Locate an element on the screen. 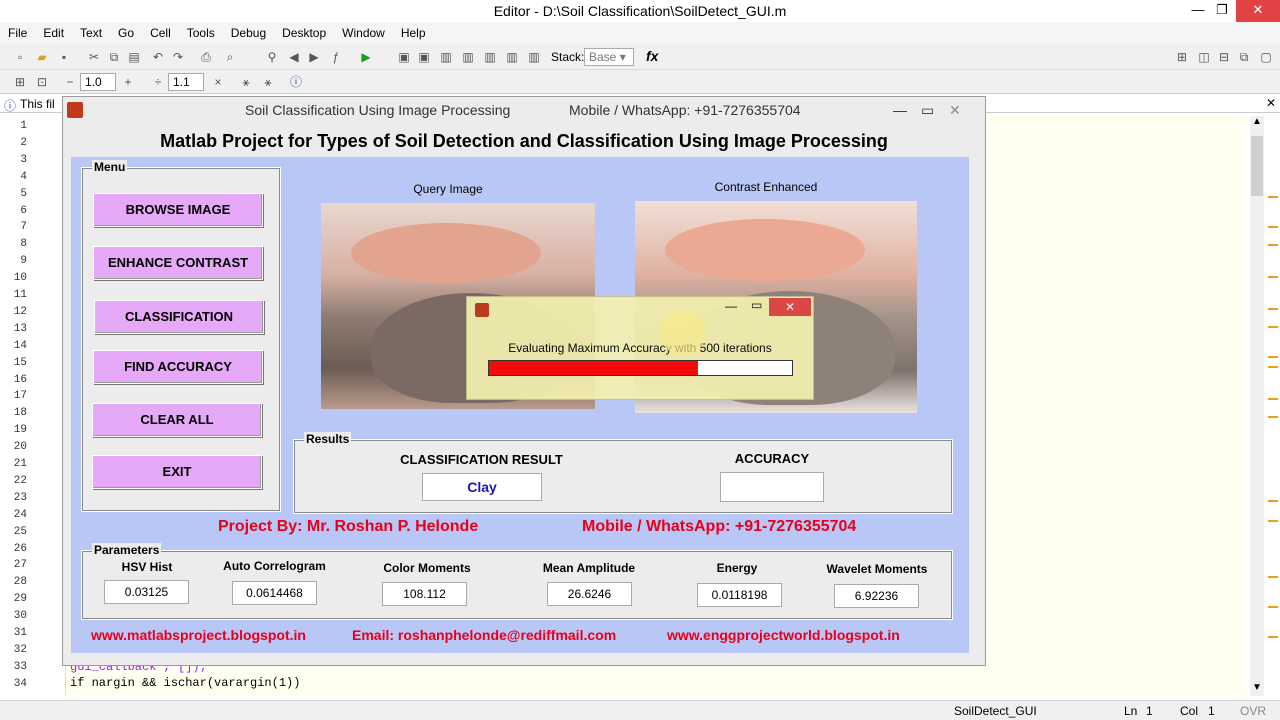 The height and width of the screenshot is (720, 1280). copy-icon: ⧉ is located at coordinates (114, 57).